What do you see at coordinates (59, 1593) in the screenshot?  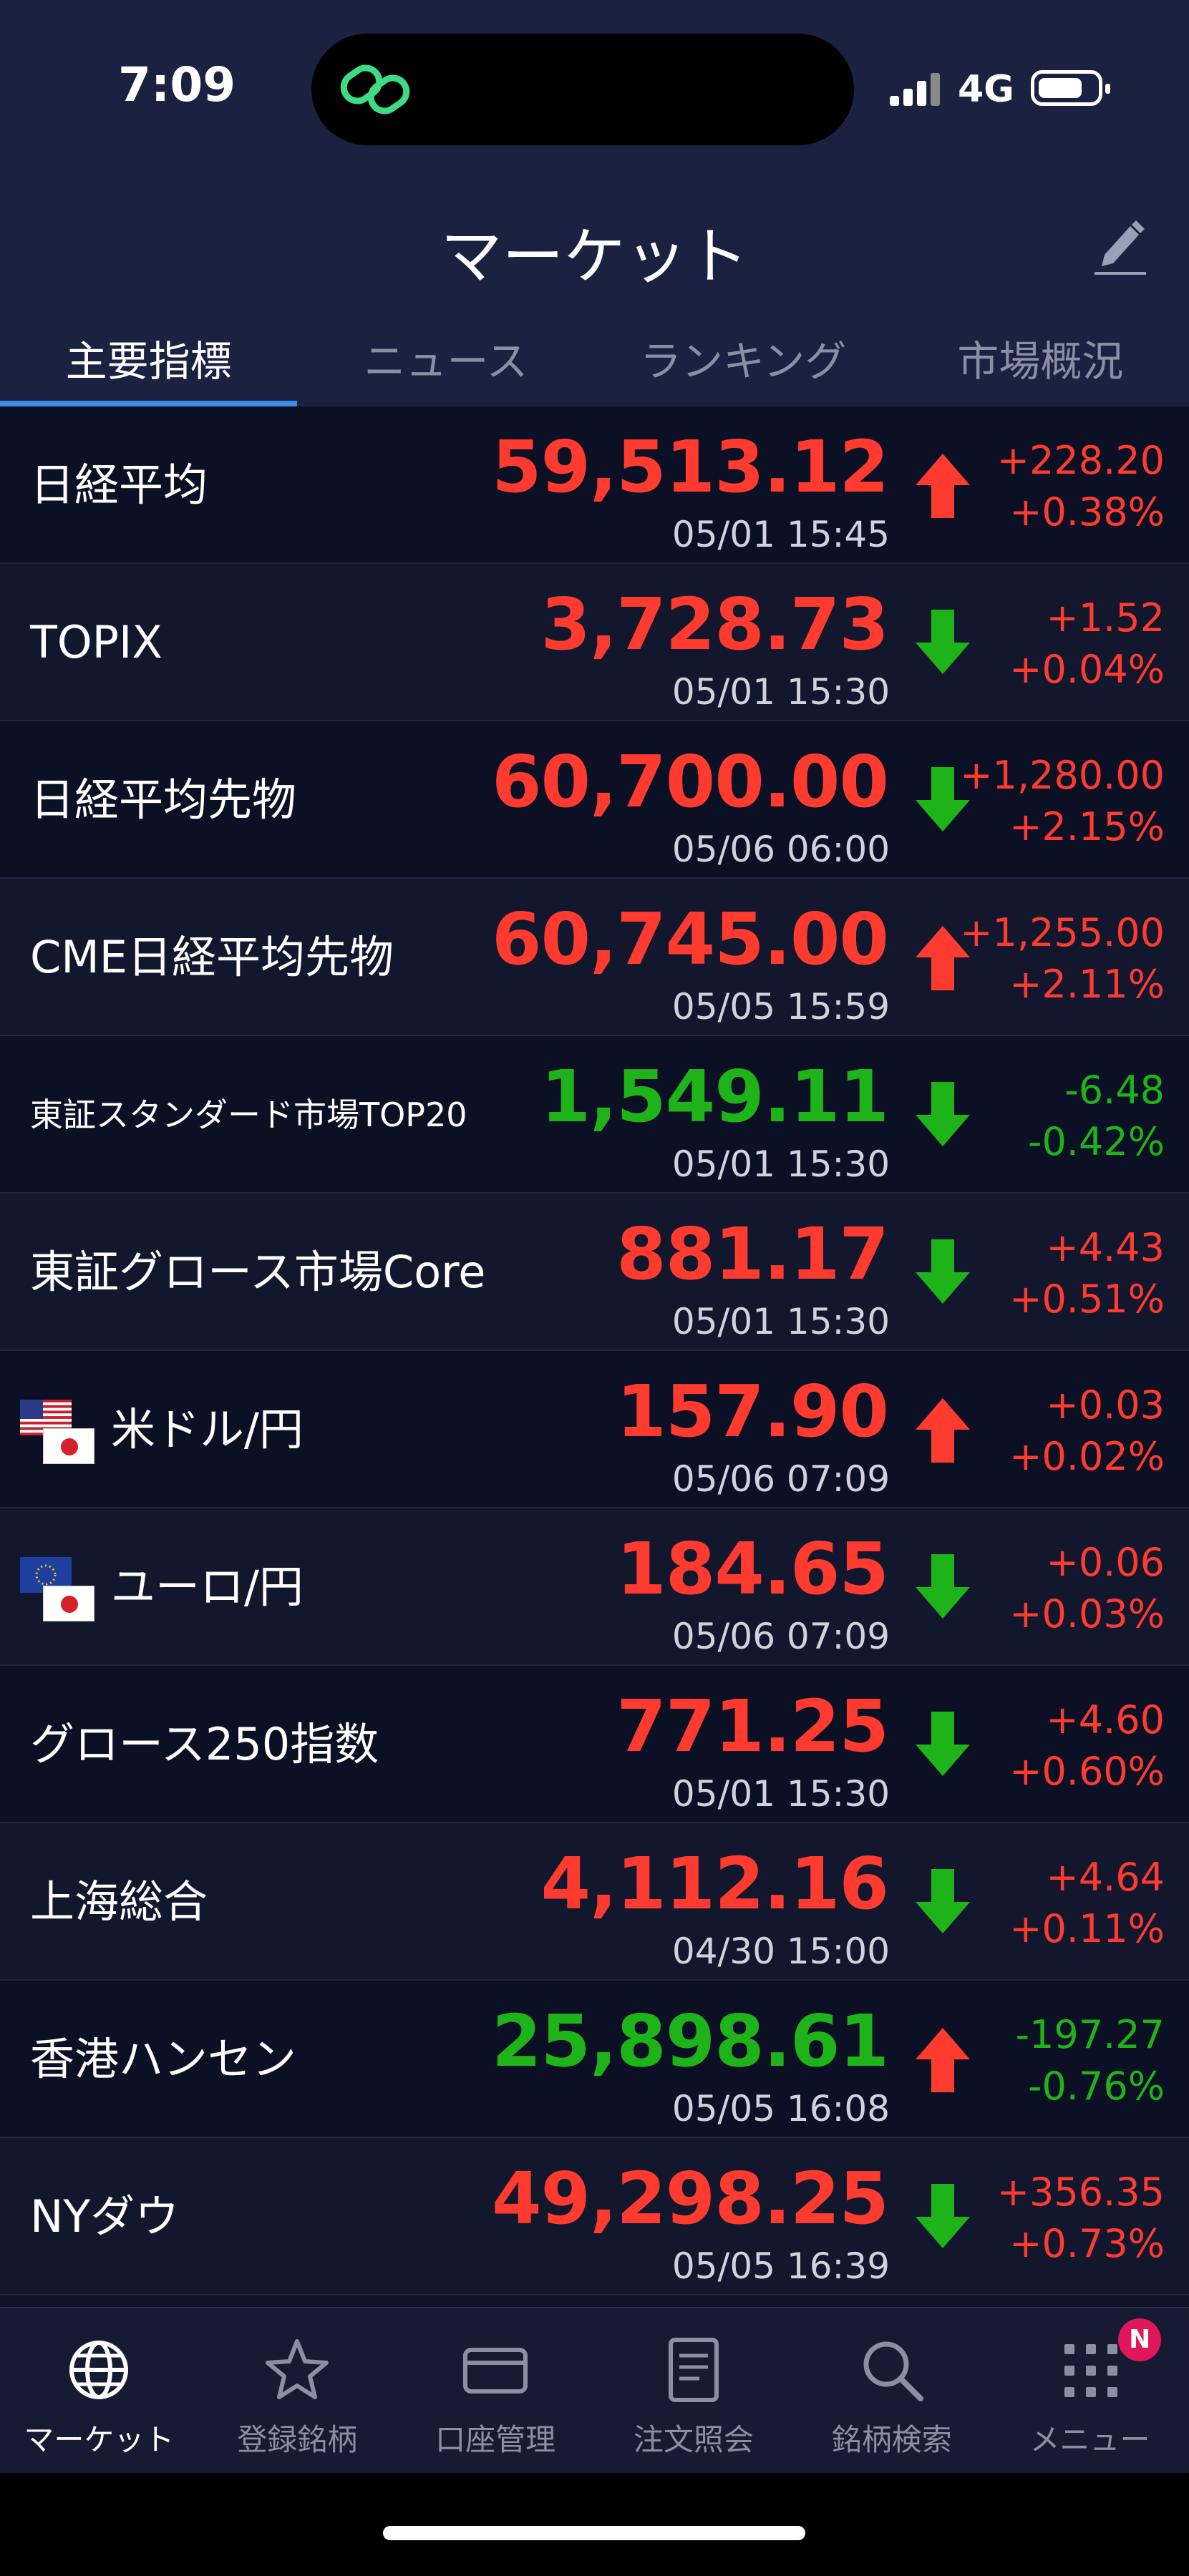 I see `currency-flags` at bounding box center [59, 1593].